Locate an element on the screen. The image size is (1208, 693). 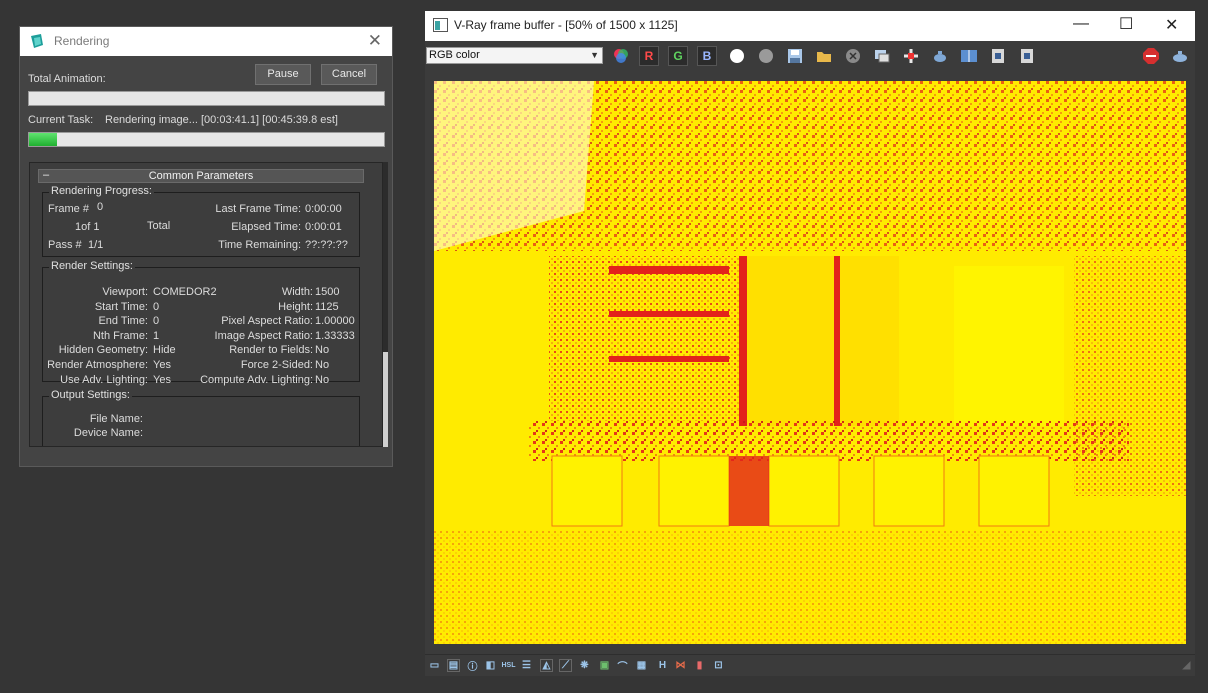
render-setting-value: COMEDOR2 is located at coordinates (185, 292).